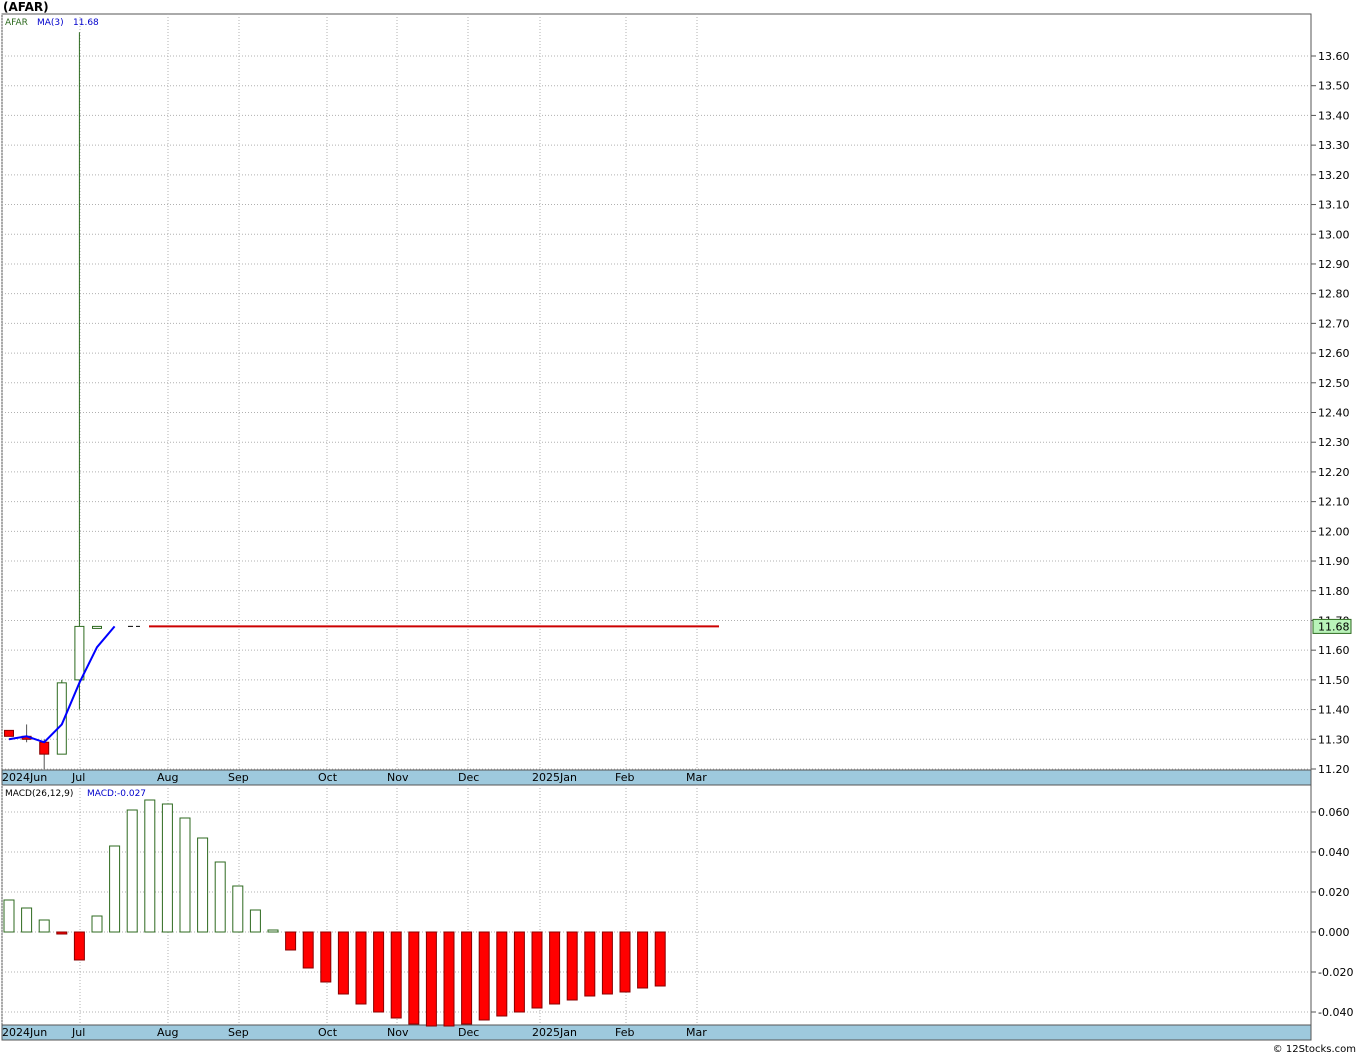 Image resolution: width=1360 pixels, height=1056 pixels. Describe the element at coordinates (624, 1032) in the screenshot. I see `macd-x-label: Feb` at that location.